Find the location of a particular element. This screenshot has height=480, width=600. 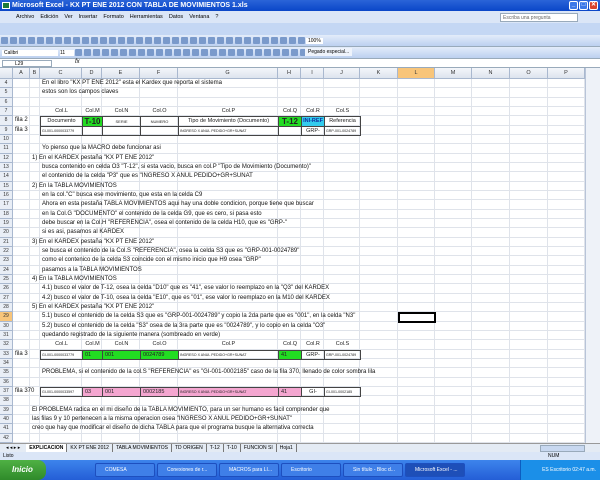

column-header-c: C is located at coordinates (61, 73).